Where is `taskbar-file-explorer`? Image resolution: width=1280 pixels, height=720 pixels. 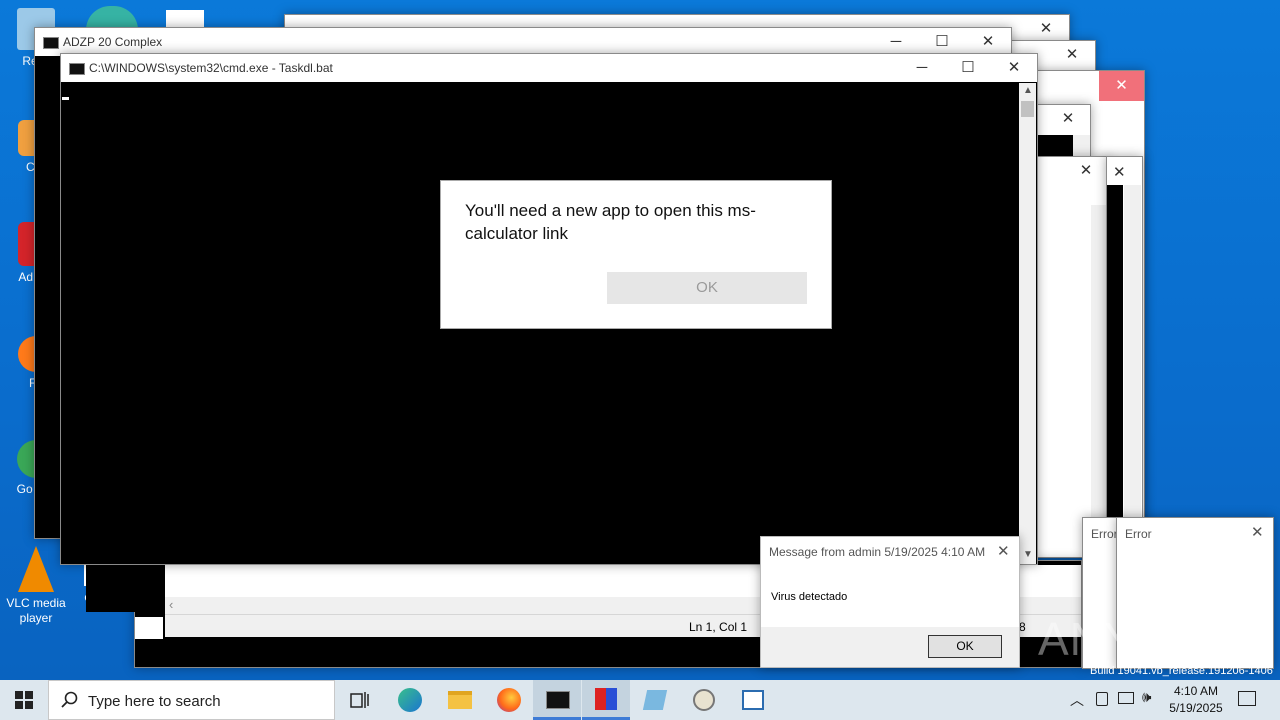 taskbar-file-explorer is located at coordinates (459, 700).